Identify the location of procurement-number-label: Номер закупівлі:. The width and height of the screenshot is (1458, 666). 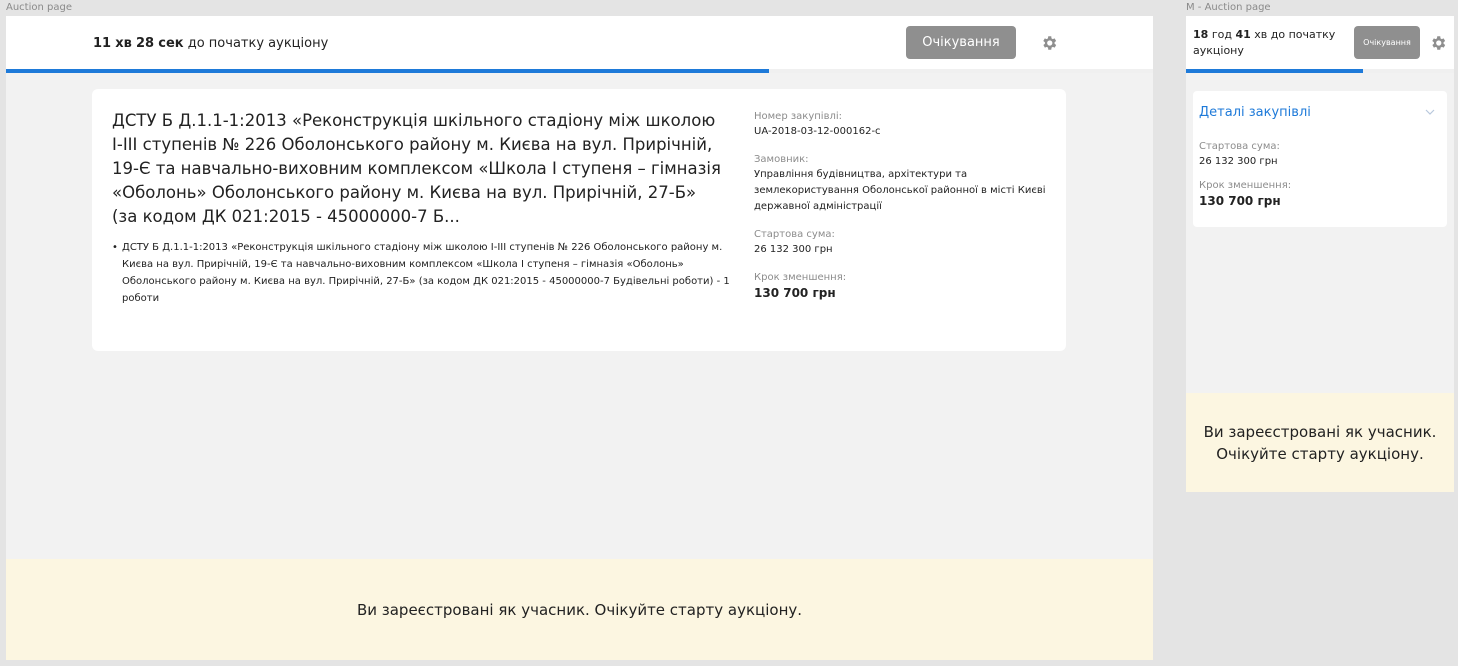
(798, 116).